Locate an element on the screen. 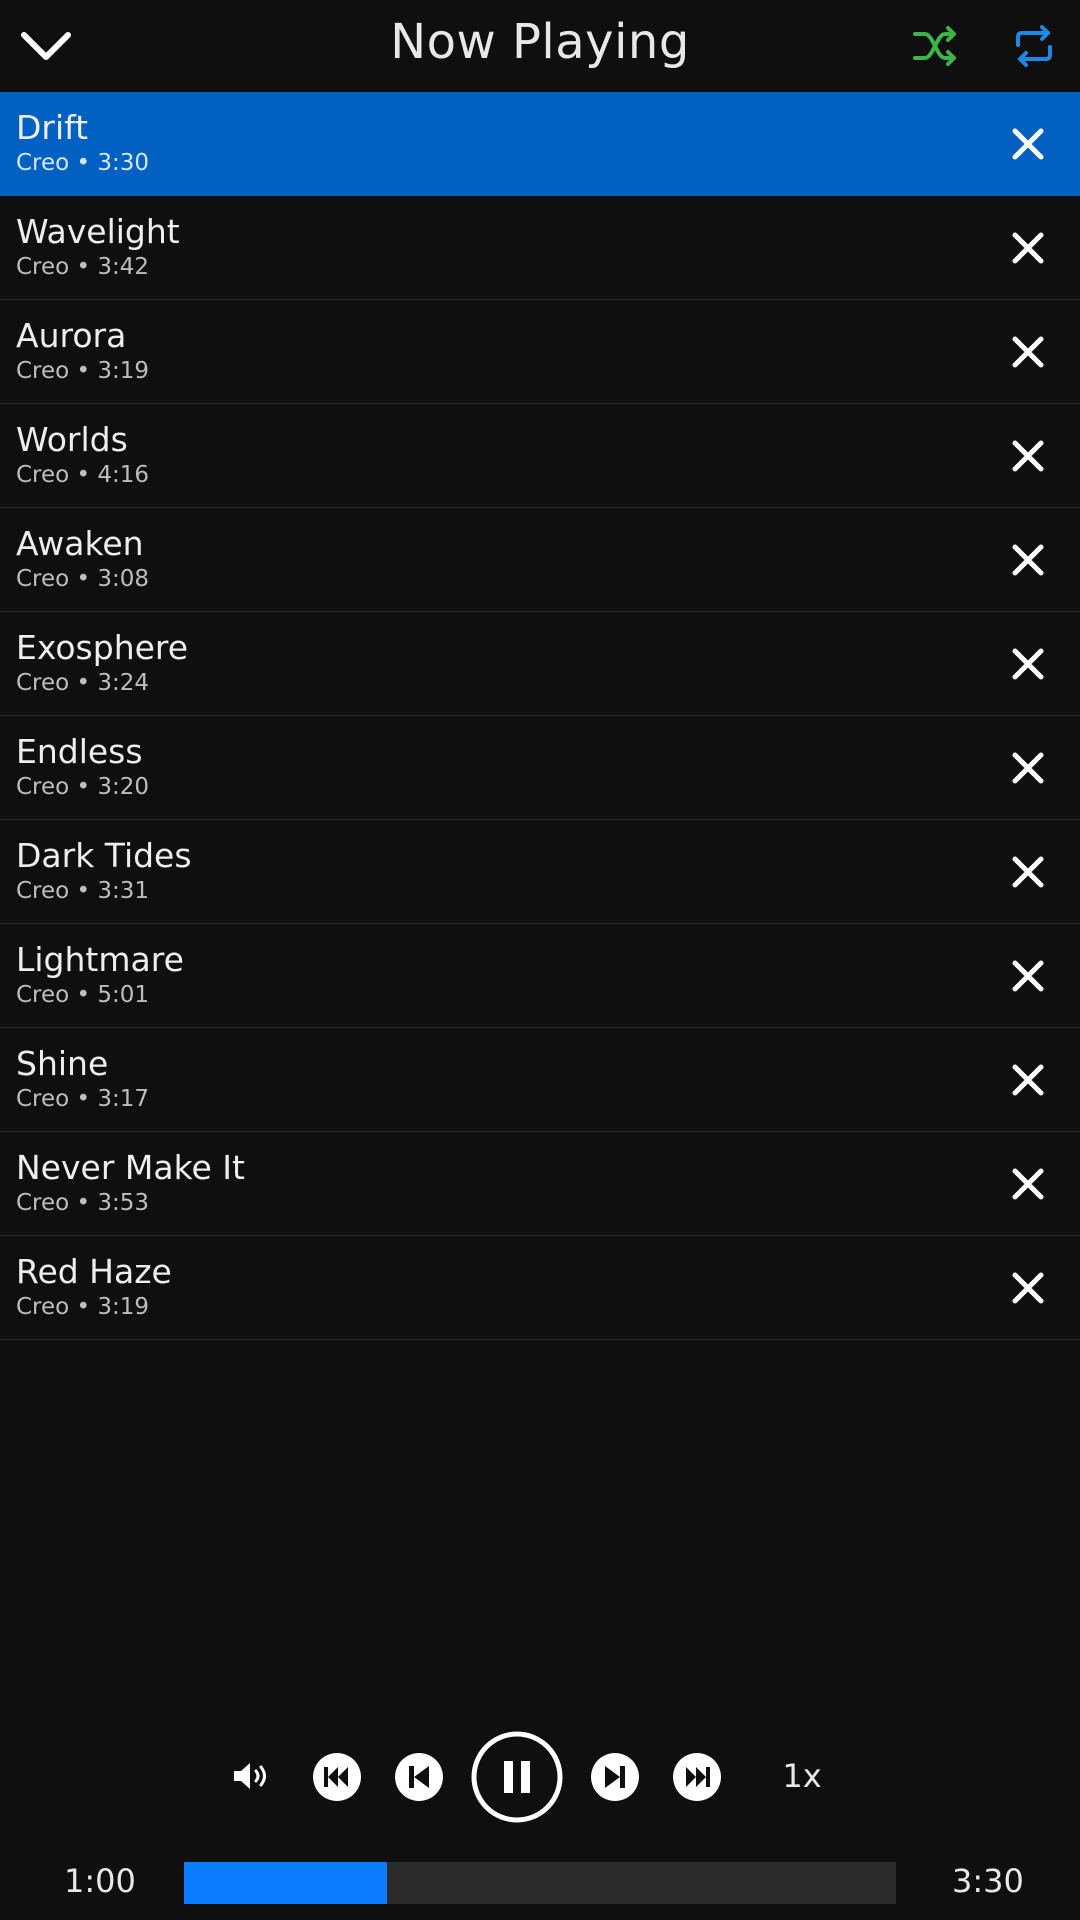 This screenshot has width=1080, height=1920. queue-row: Worlds Creo • 4:16 is located at coordinates (540, 456).